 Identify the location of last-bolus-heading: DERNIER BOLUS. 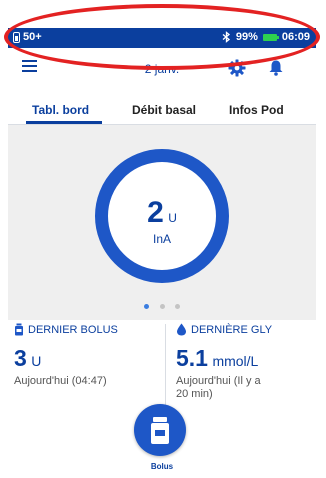
(66, 329).